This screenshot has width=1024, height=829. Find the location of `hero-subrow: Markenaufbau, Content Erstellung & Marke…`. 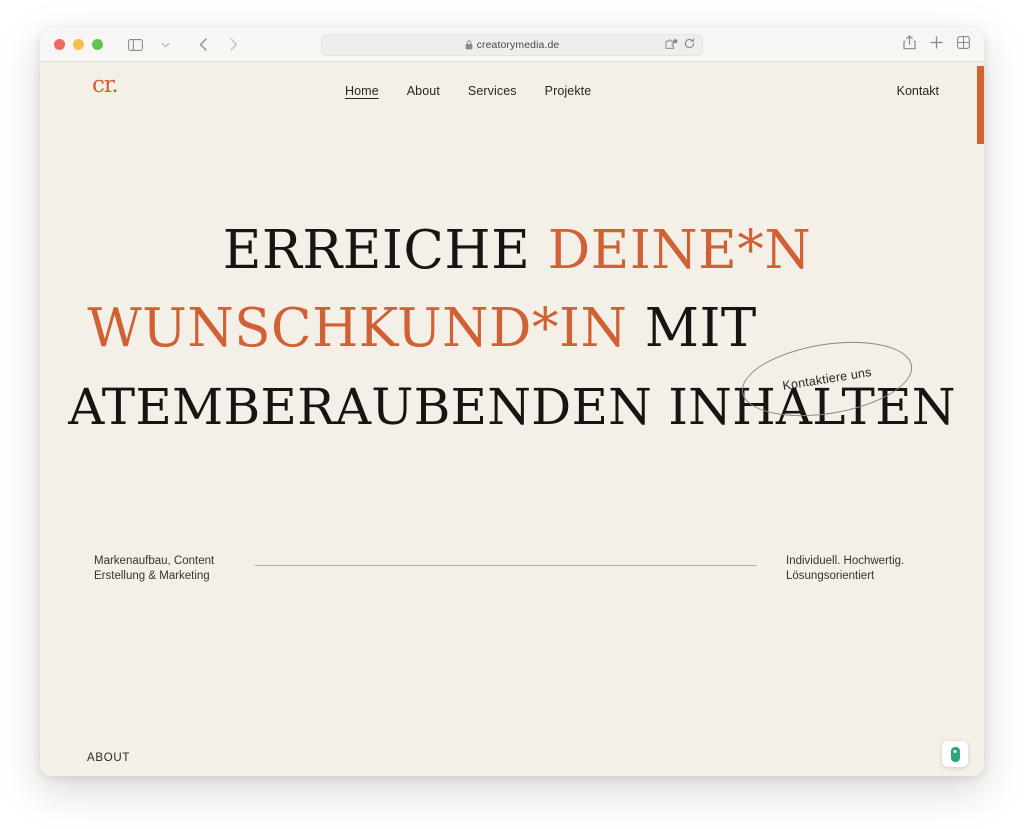

hero-subrow: Markenaufbau, Content Erstellung & Marke… is located at coordinates (512, 574).